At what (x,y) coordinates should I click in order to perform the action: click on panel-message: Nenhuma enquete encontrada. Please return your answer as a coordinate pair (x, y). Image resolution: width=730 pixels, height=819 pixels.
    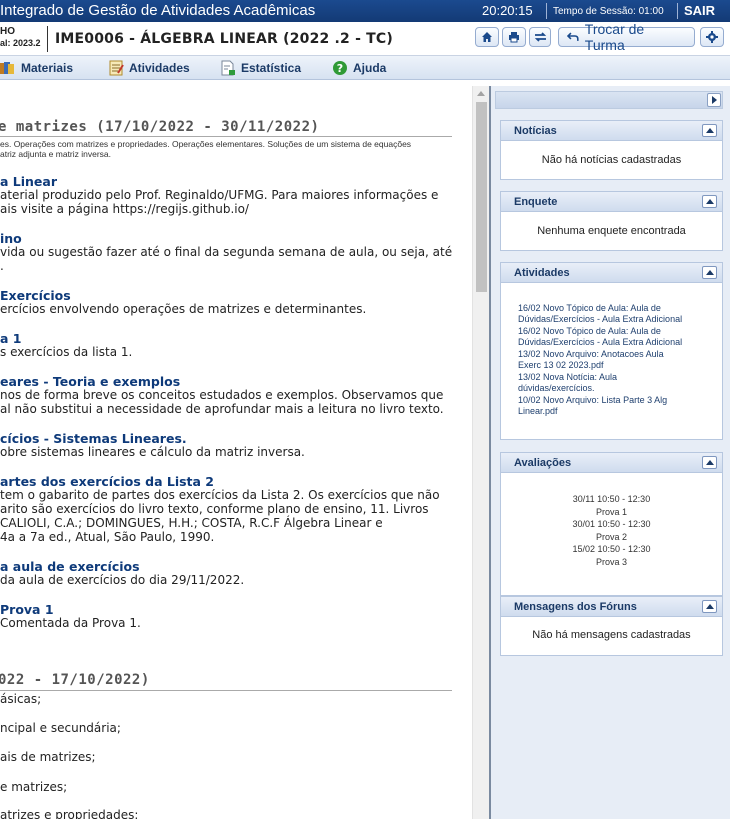
    Looking at the image, I should click on (611, 231).